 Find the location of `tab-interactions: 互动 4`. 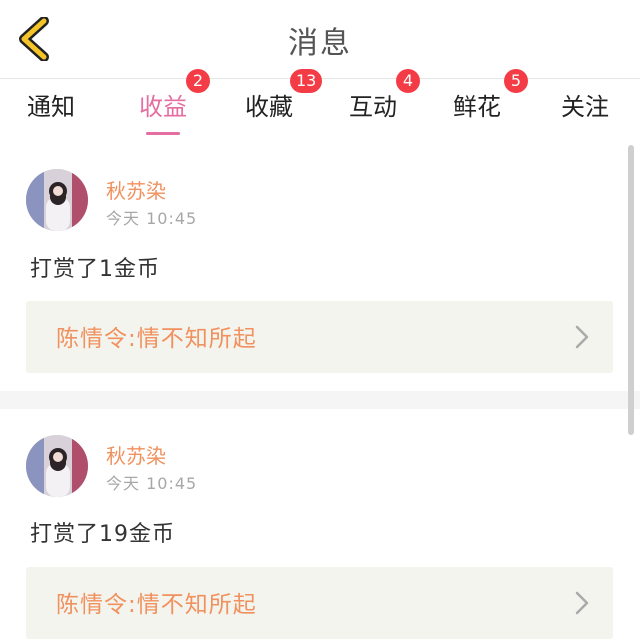

tab-interactions: 互动 4 is located at coordinates (374, 105).